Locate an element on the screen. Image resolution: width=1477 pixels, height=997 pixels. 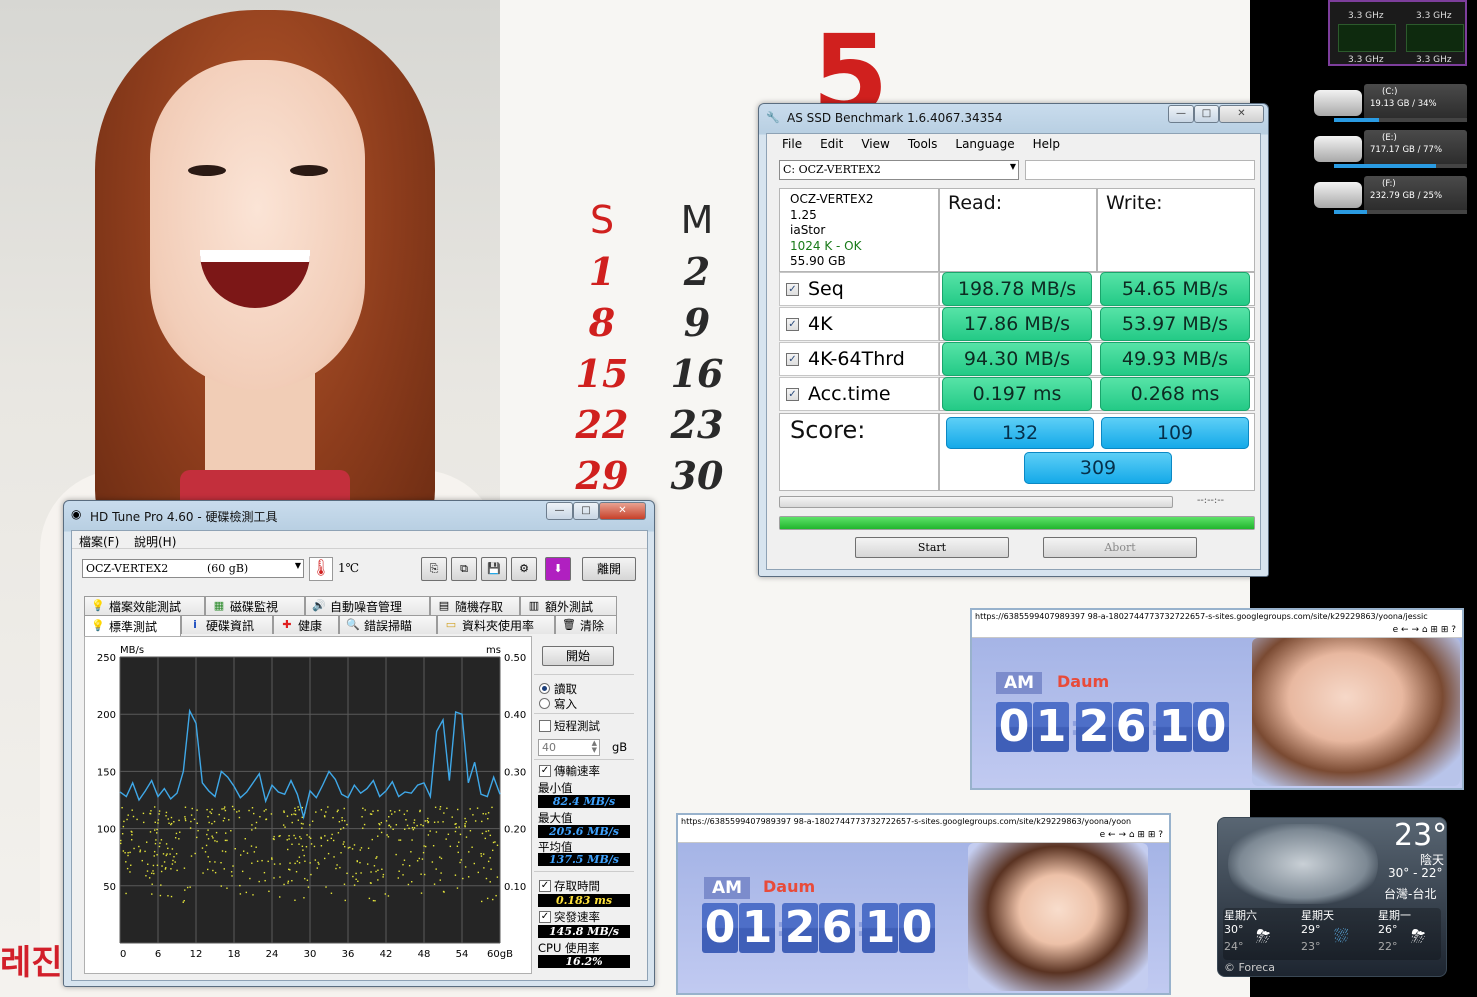
menu-help: Help is located at coordinates (1046, 144).